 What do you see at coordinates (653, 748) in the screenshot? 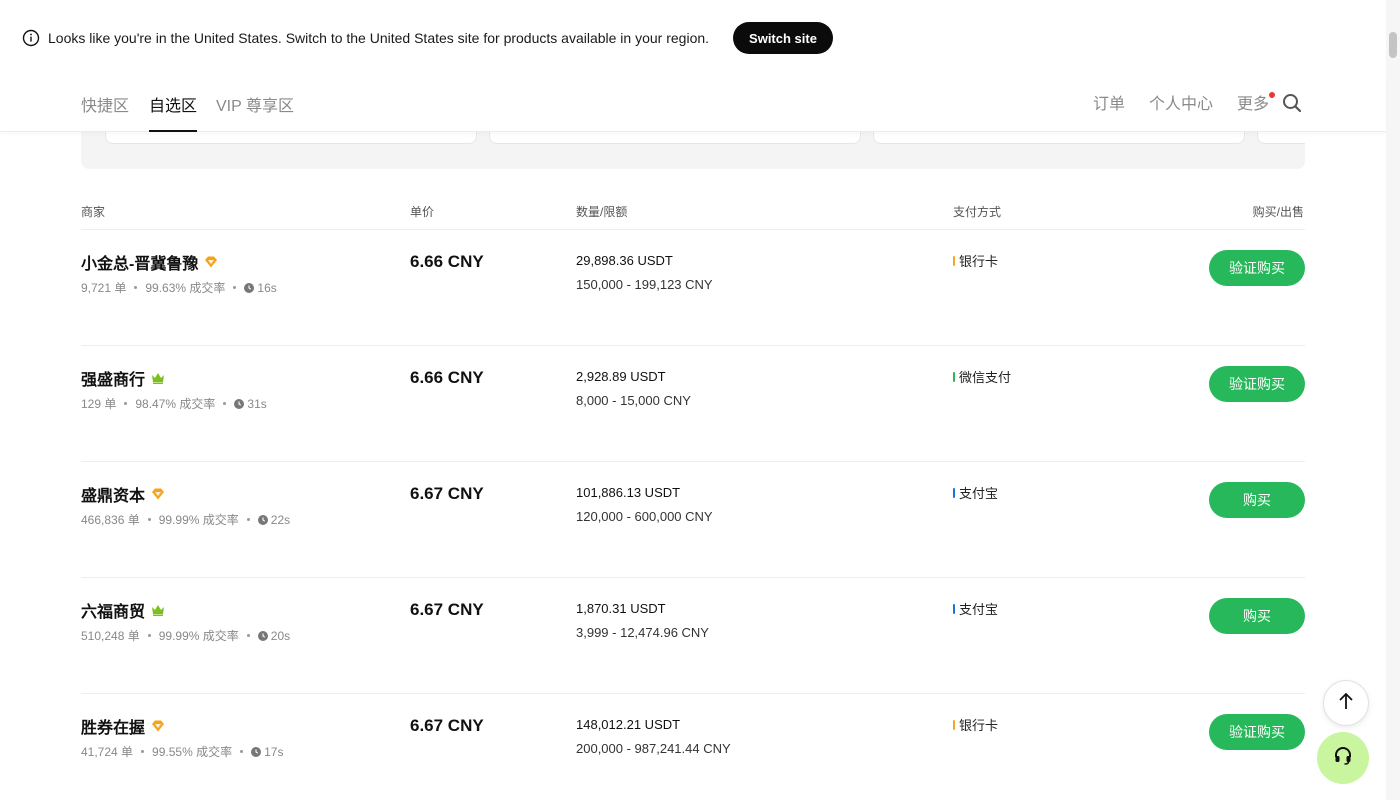
I see `order-limit: 200,000 - 987,241.44 CNY` at bounding box center [653, 748].